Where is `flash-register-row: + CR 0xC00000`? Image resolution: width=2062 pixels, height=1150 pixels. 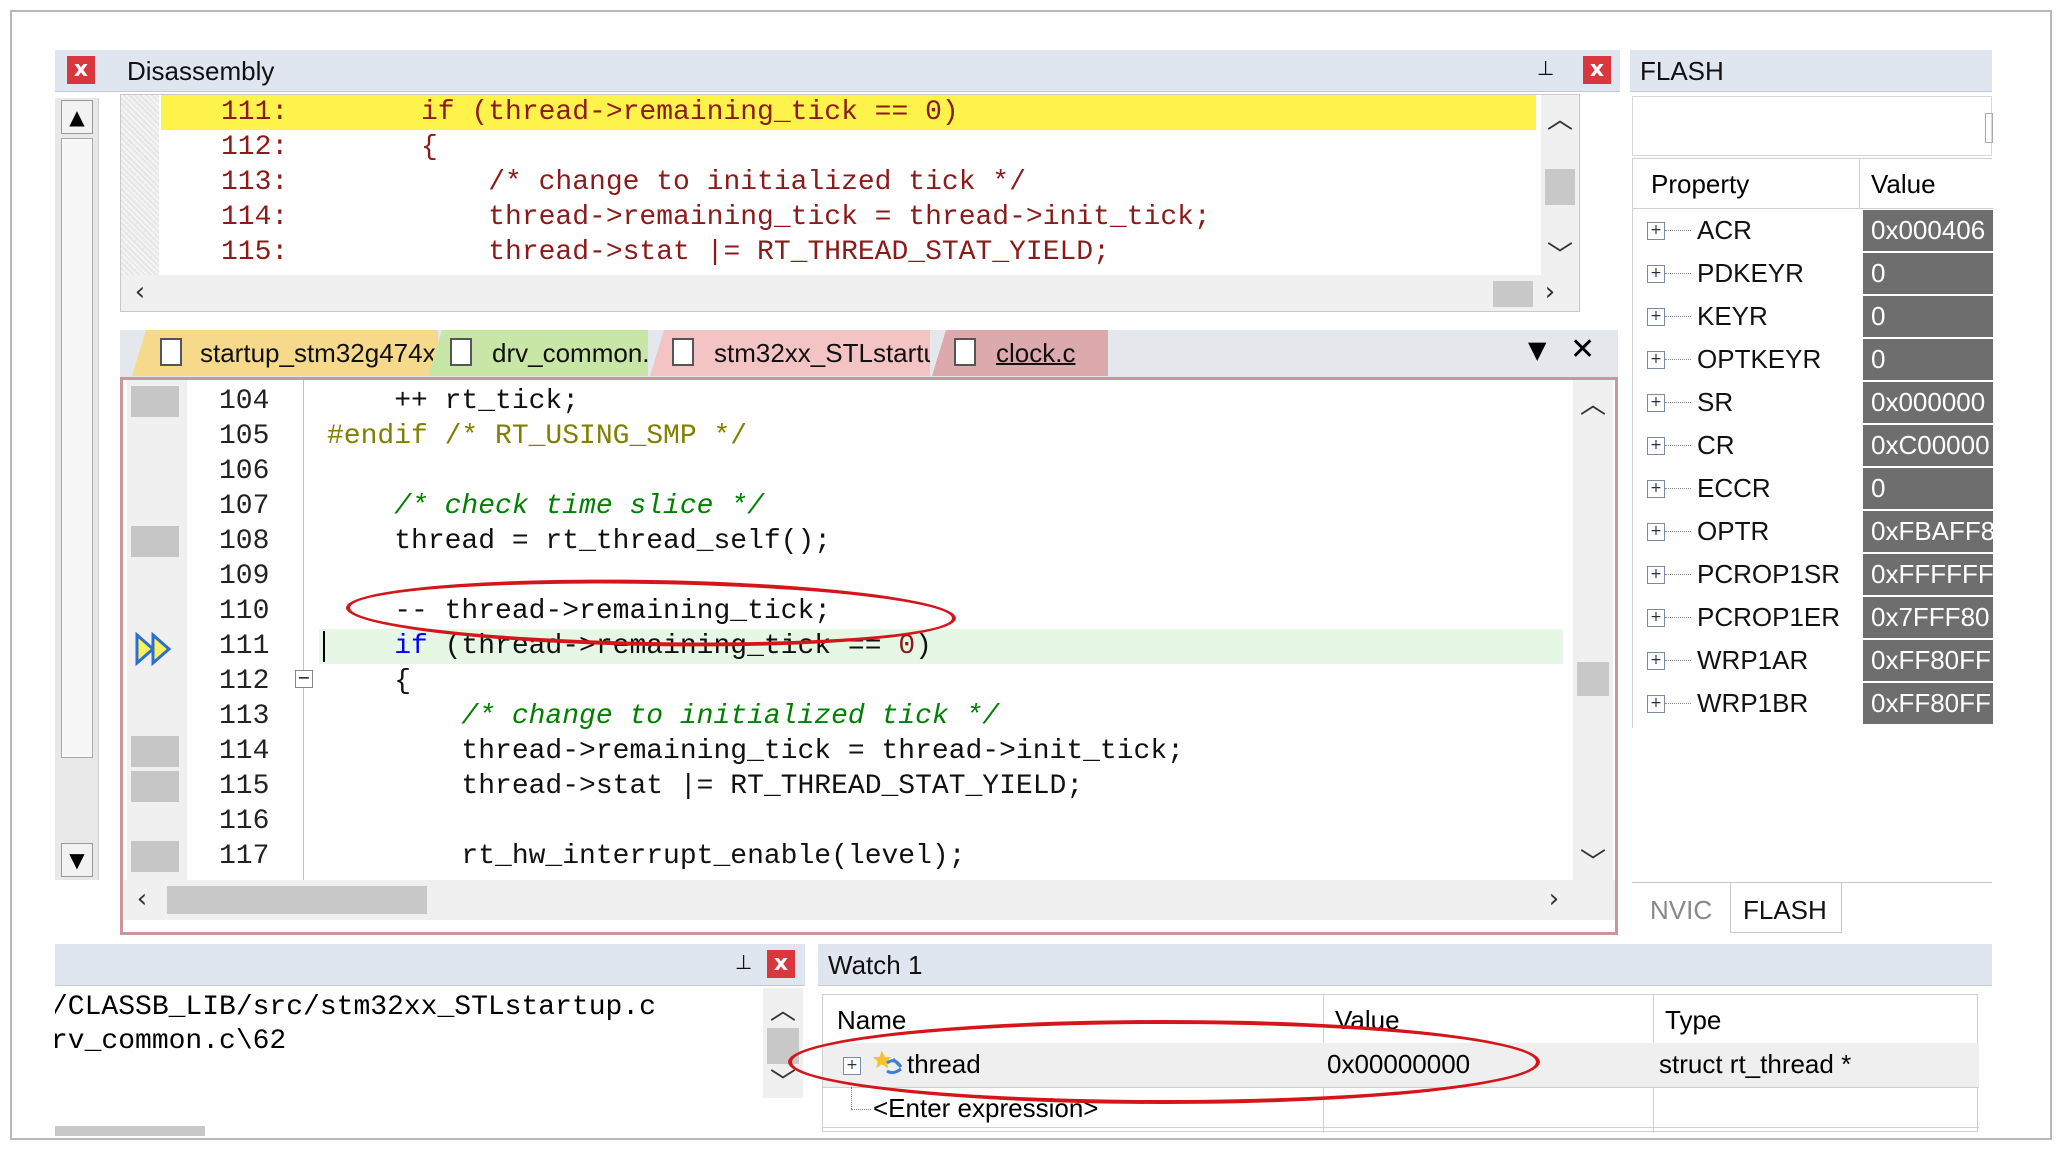
flash-register-row: + CR 0xC00000 is located at coordinates (1813, 445).